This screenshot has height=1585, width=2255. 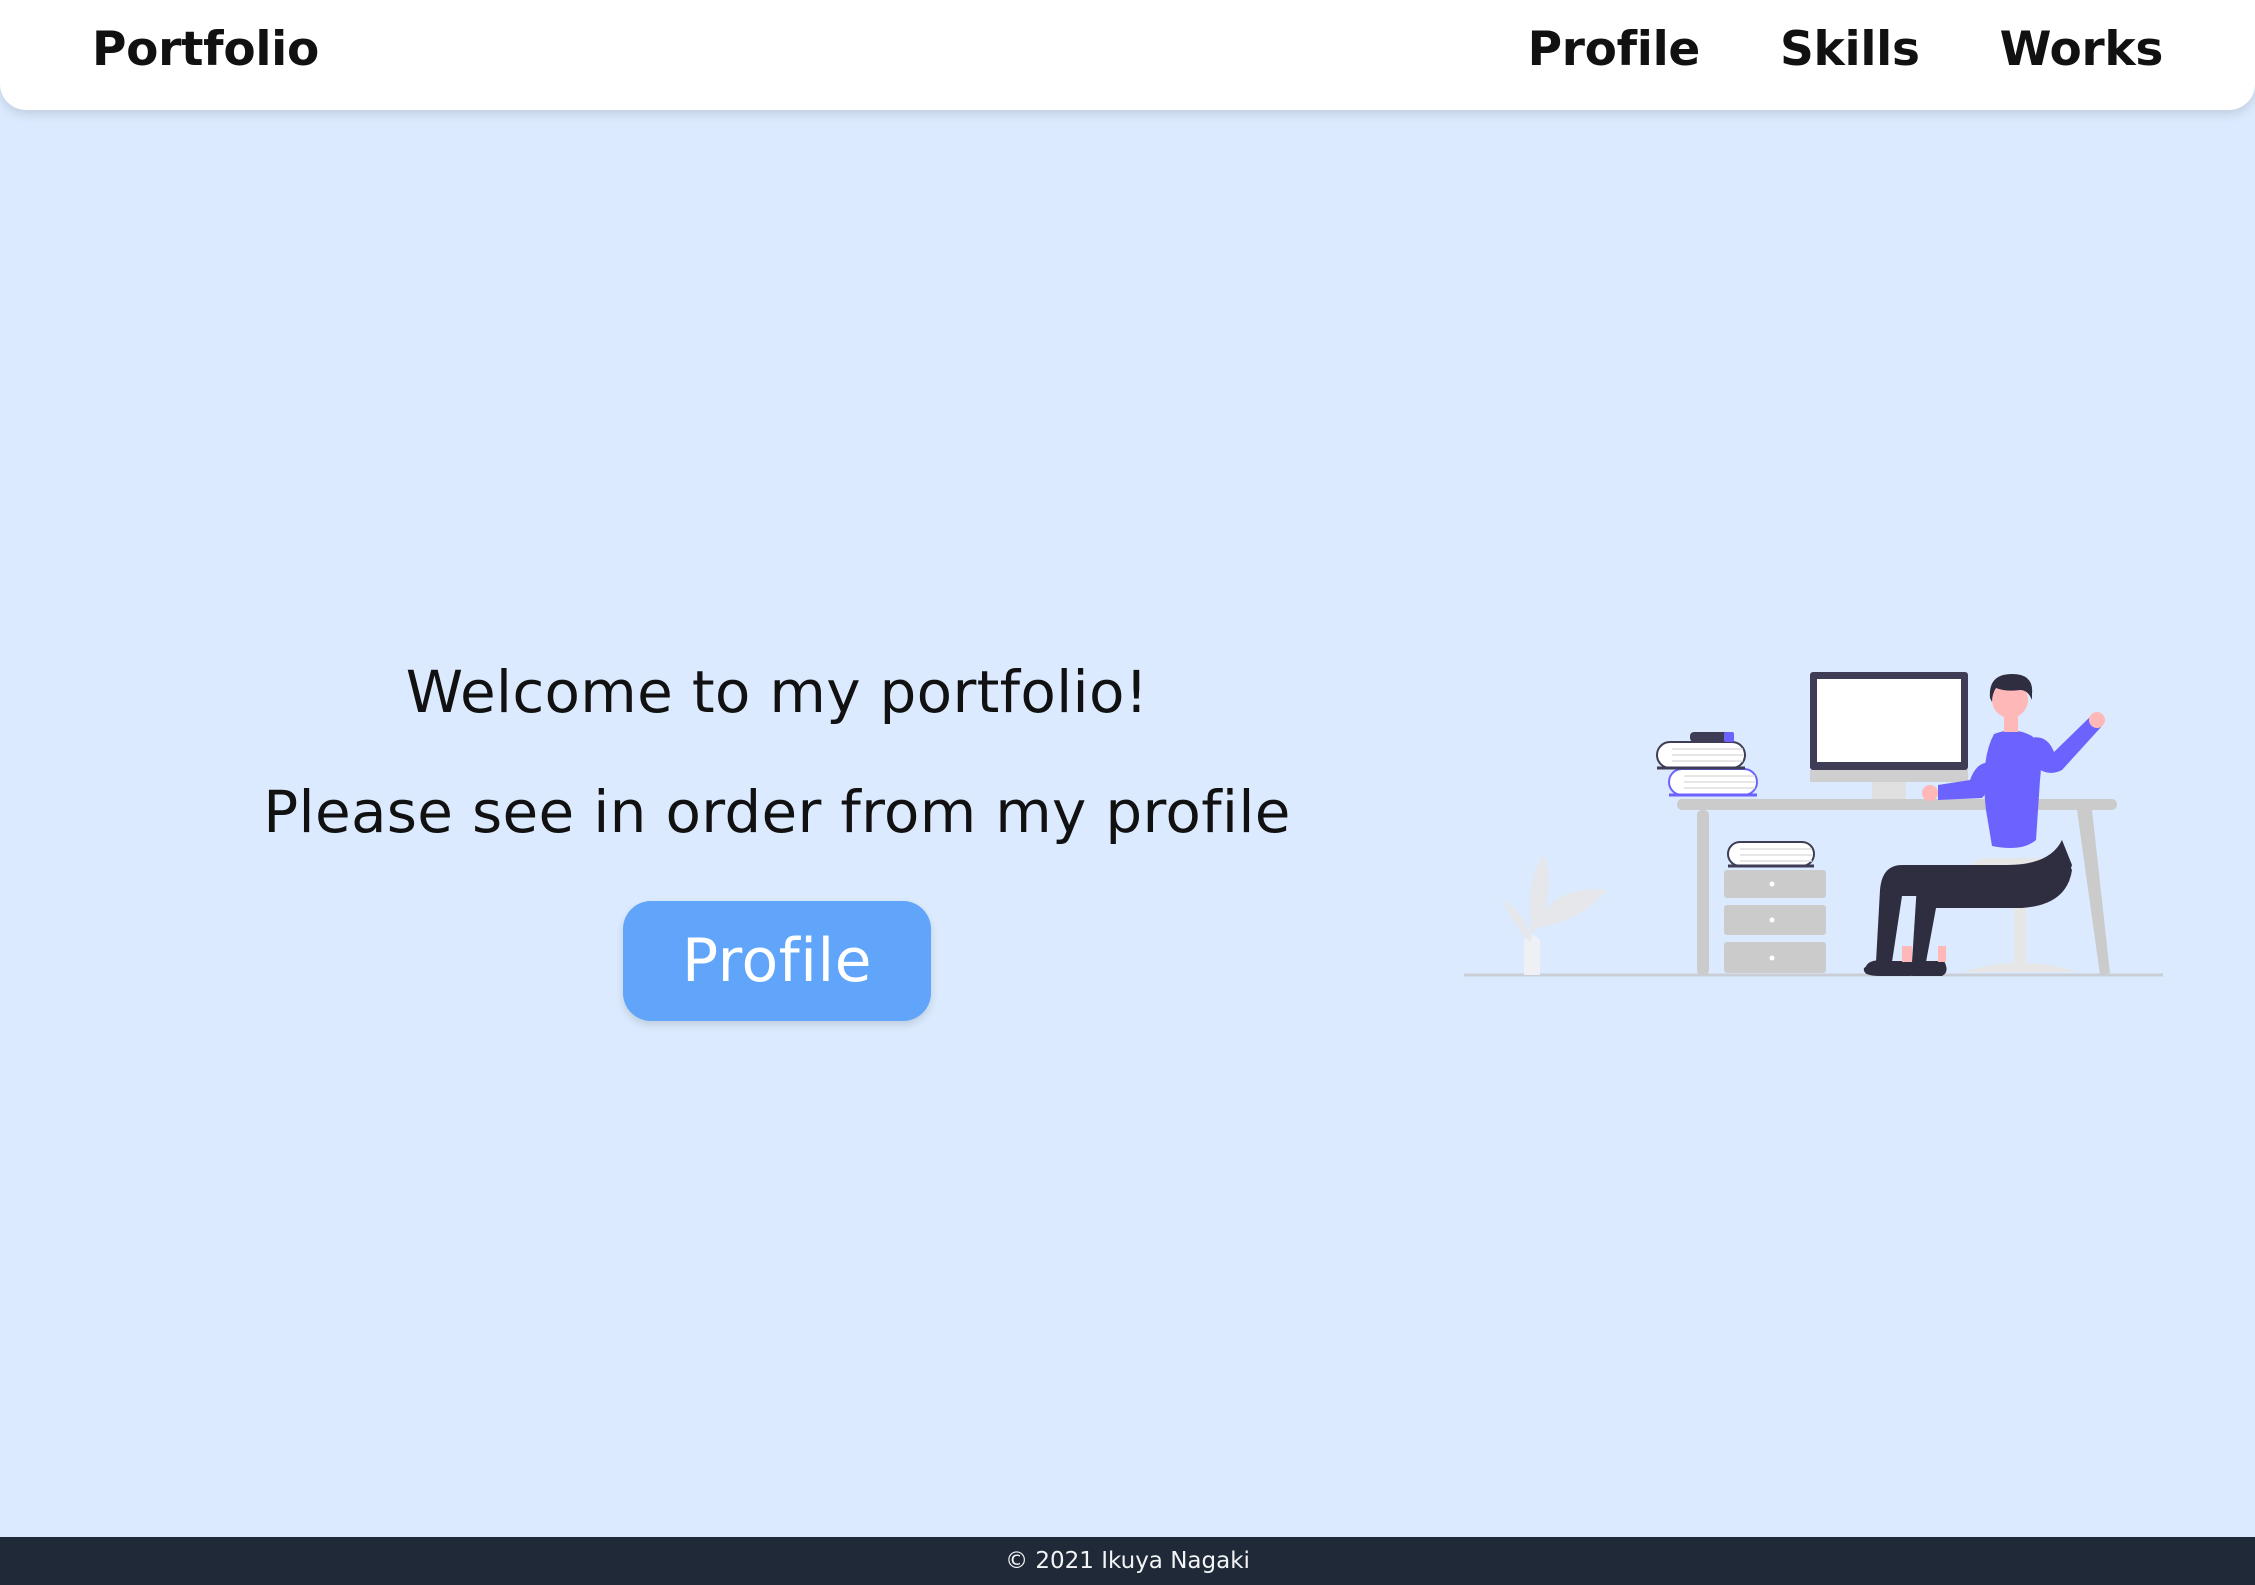 I want to click on copyright-text: © 2021 Ikuya Nagaki, so click(x=1127, y=1561).